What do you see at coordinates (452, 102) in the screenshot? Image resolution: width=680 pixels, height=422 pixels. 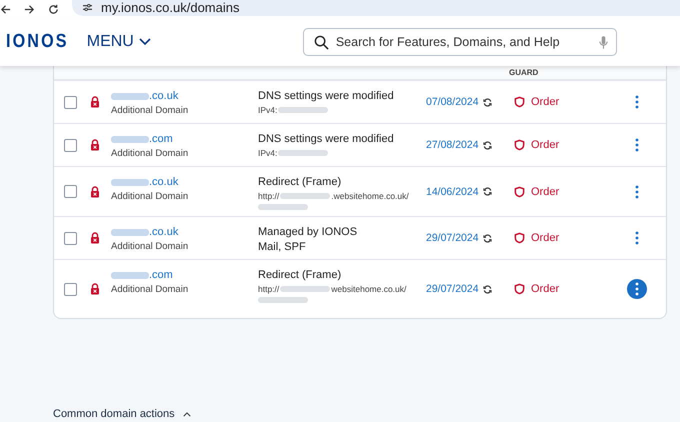 I see `date-text: 07/08/2024` at bounding box center [452, 102].